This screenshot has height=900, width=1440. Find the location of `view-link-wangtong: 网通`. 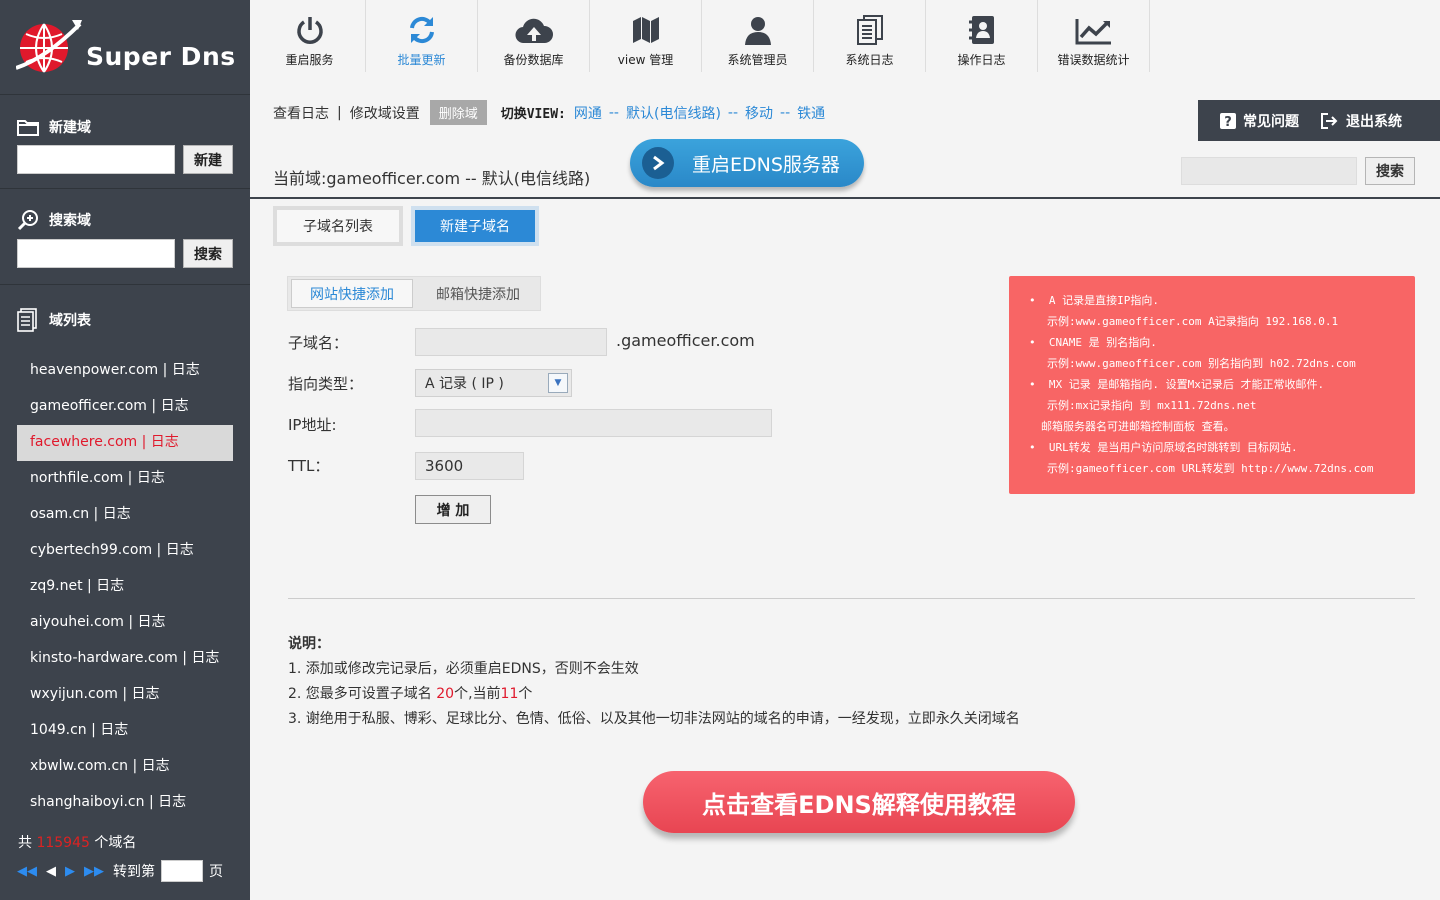

view-link-wangtong: 网通 is located at coordinates (588, 113).